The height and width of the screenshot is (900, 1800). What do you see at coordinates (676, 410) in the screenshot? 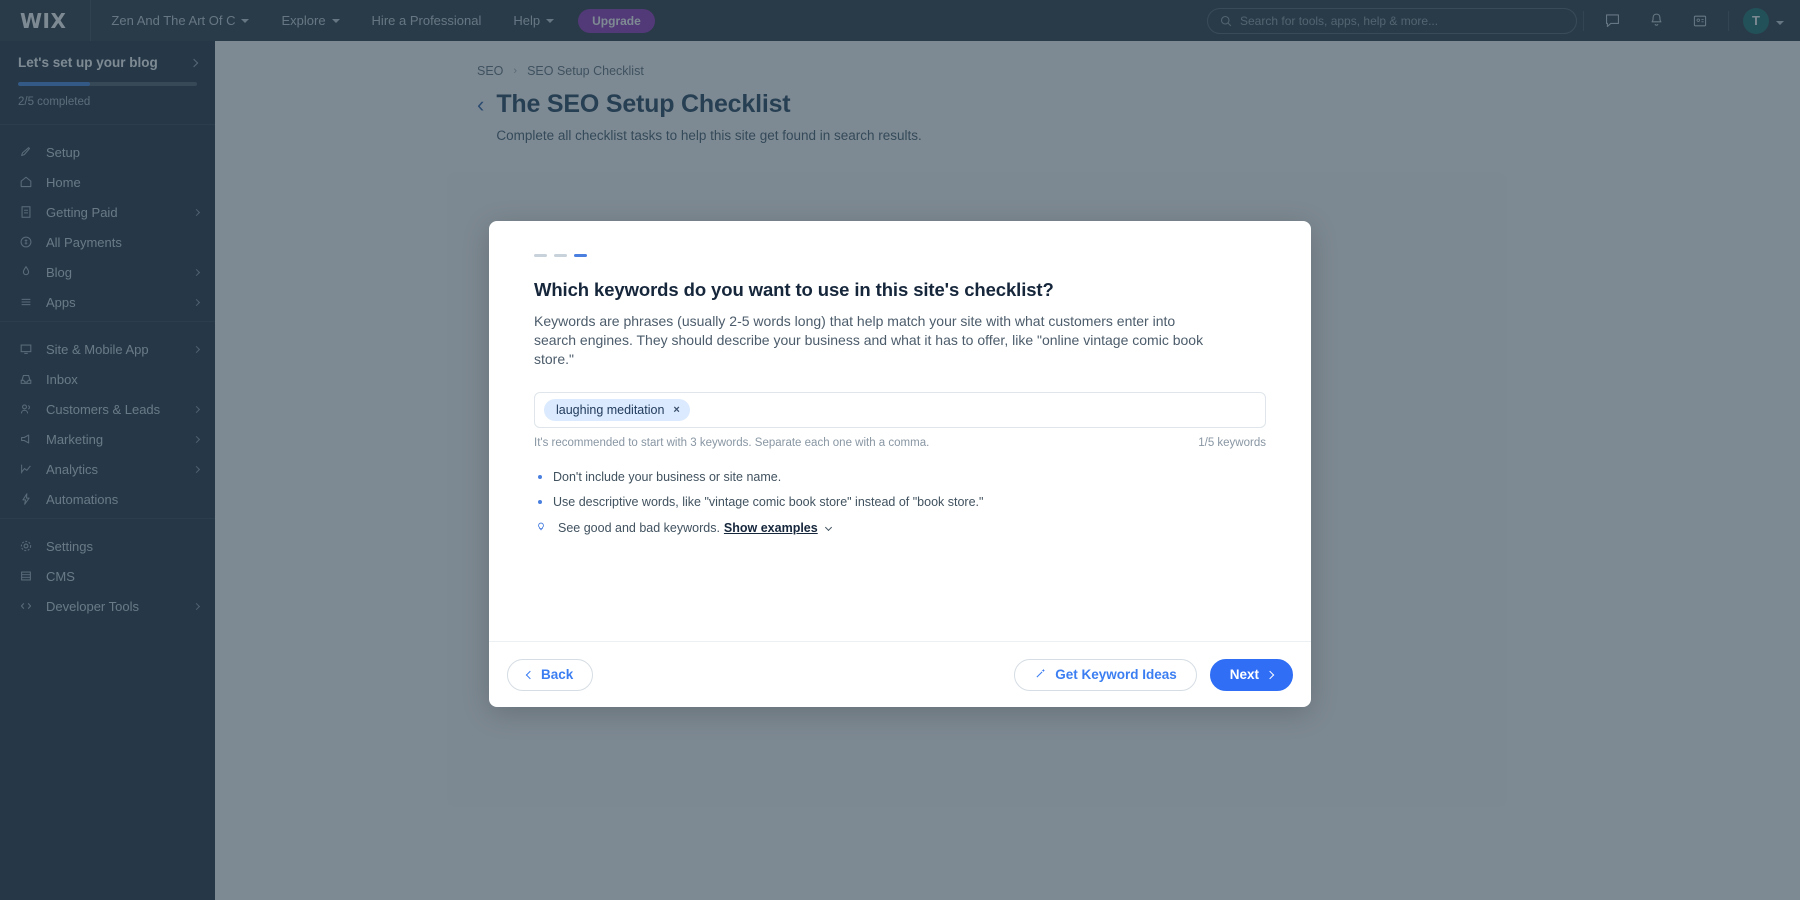
I see `remove-keyword-icon: ×` at bounding box center [676, 410].